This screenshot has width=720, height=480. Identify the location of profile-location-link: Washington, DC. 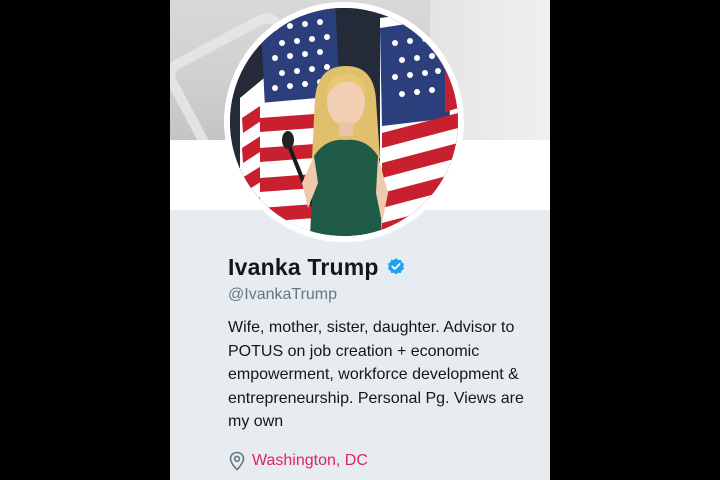
(310, 461).